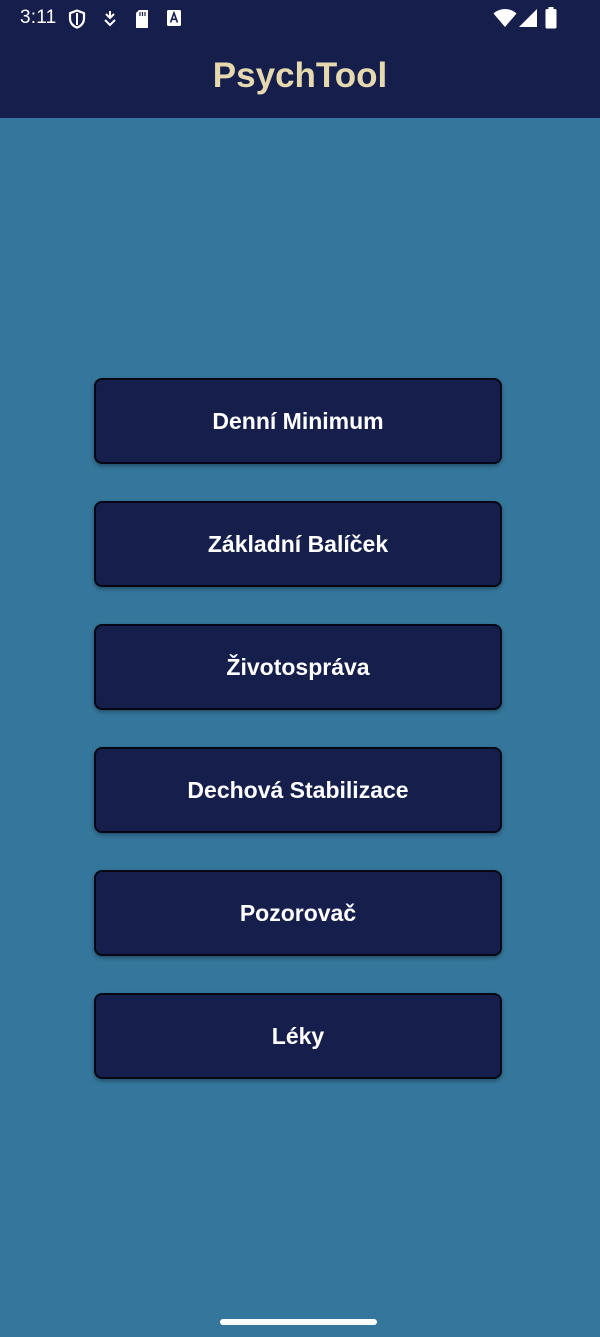 Image resolution: width=600 pixels, height=1337 pixels. I want to click on wifi-icon, so click(505, 18).